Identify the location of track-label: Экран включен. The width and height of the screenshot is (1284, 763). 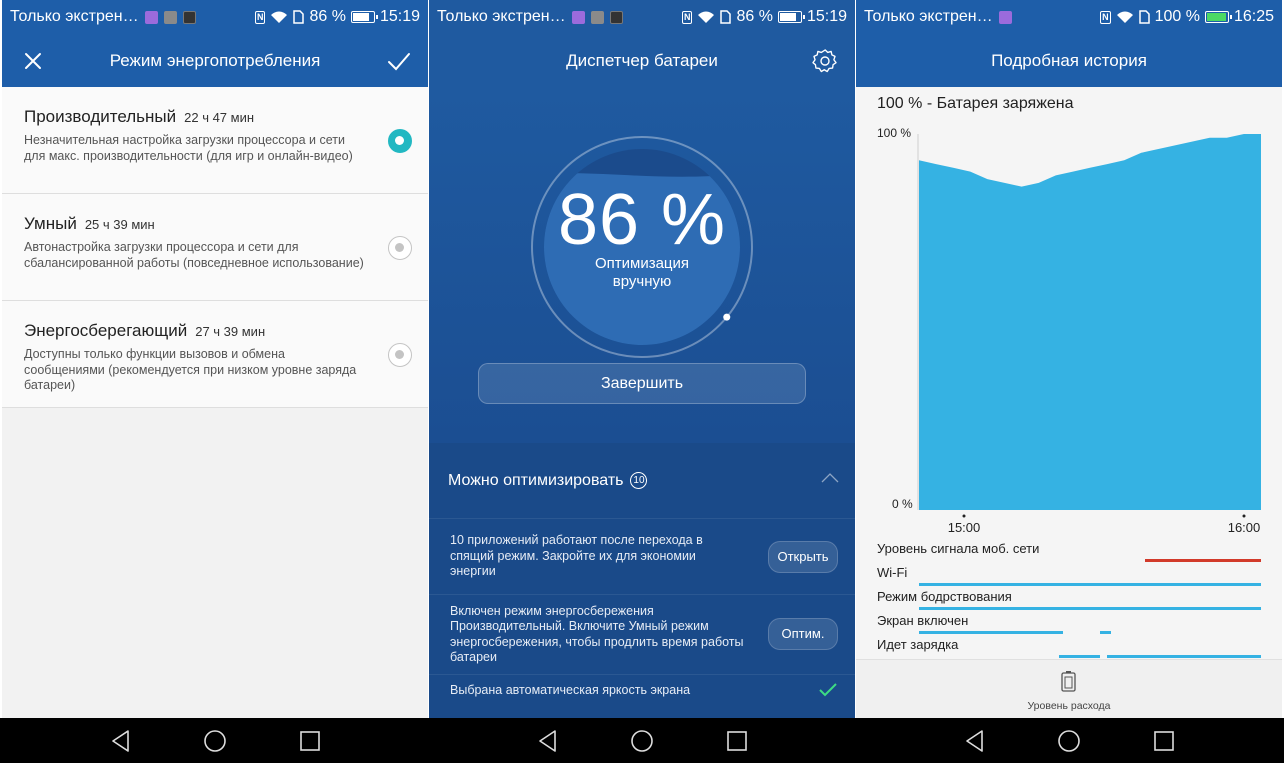
(923, 620).